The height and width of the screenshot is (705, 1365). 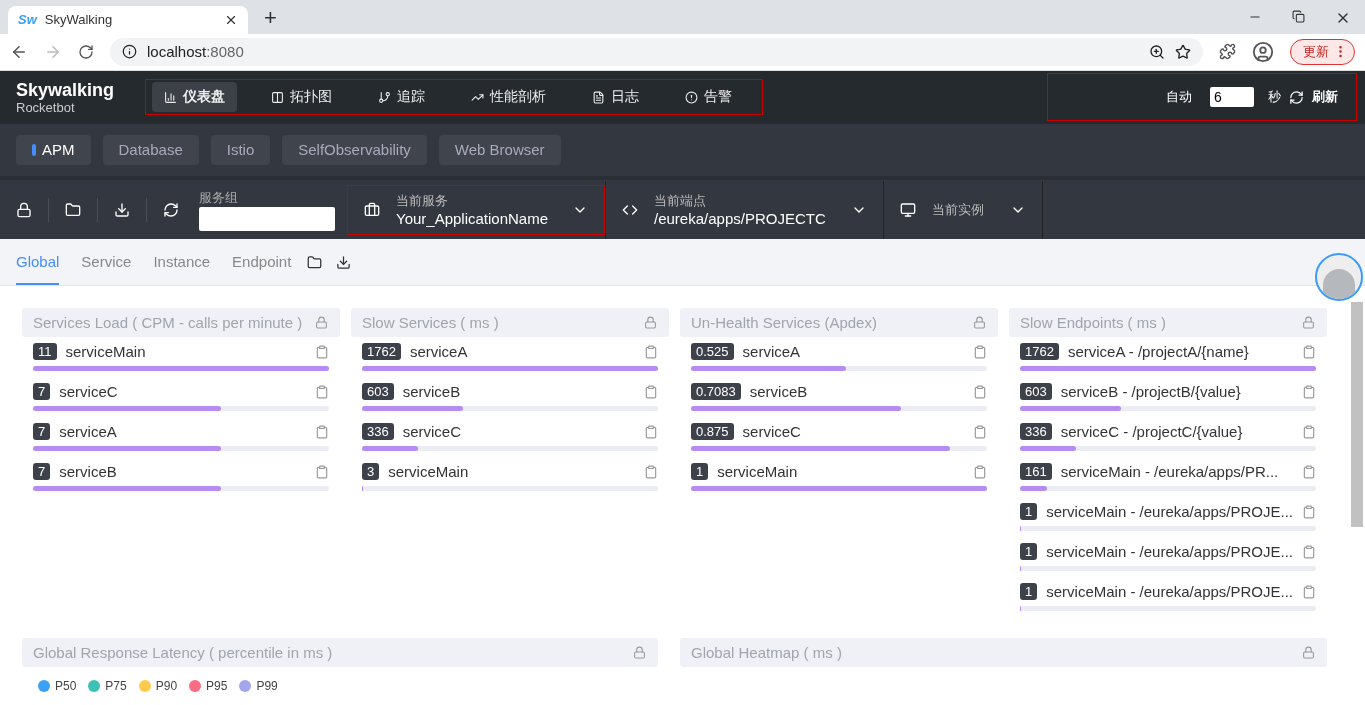 I want to click on scrollbar, so click(x=1357, y=414).